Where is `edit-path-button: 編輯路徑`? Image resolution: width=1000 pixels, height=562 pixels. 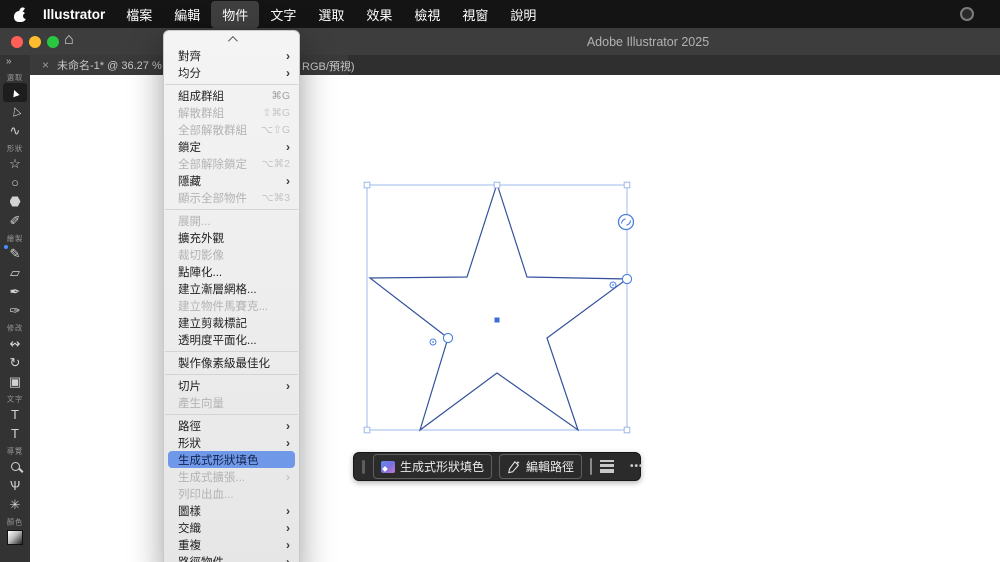 edit-path-button: 編輯路徑 is located at coordinates (541, 466).